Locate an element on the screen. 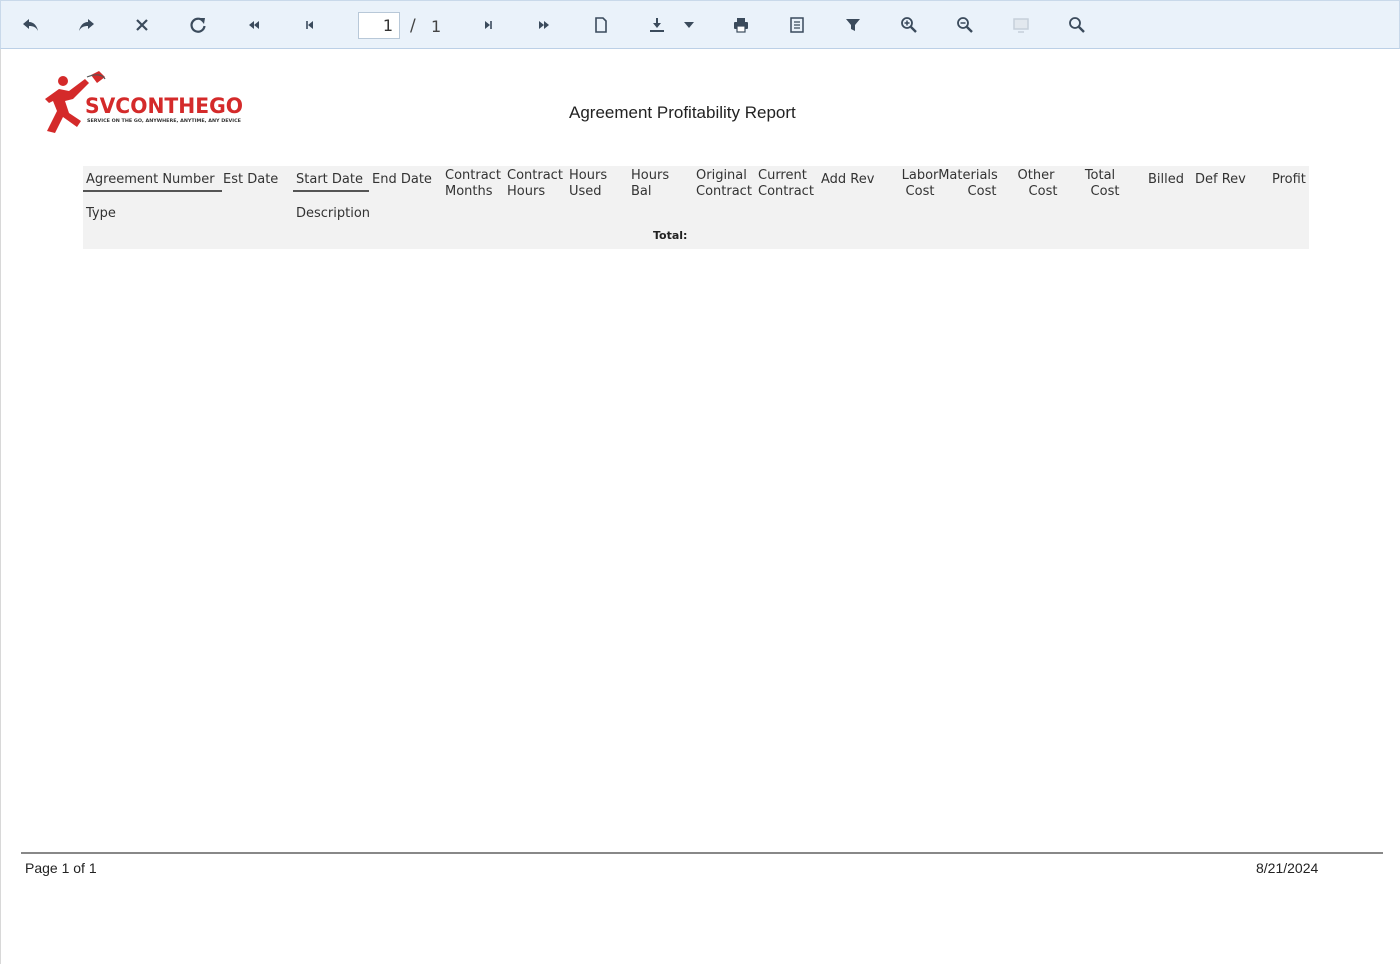 Image resolution: width=1400 pixels, height=964 pixels. total-label: Total: is located at coordinates (670, 235).